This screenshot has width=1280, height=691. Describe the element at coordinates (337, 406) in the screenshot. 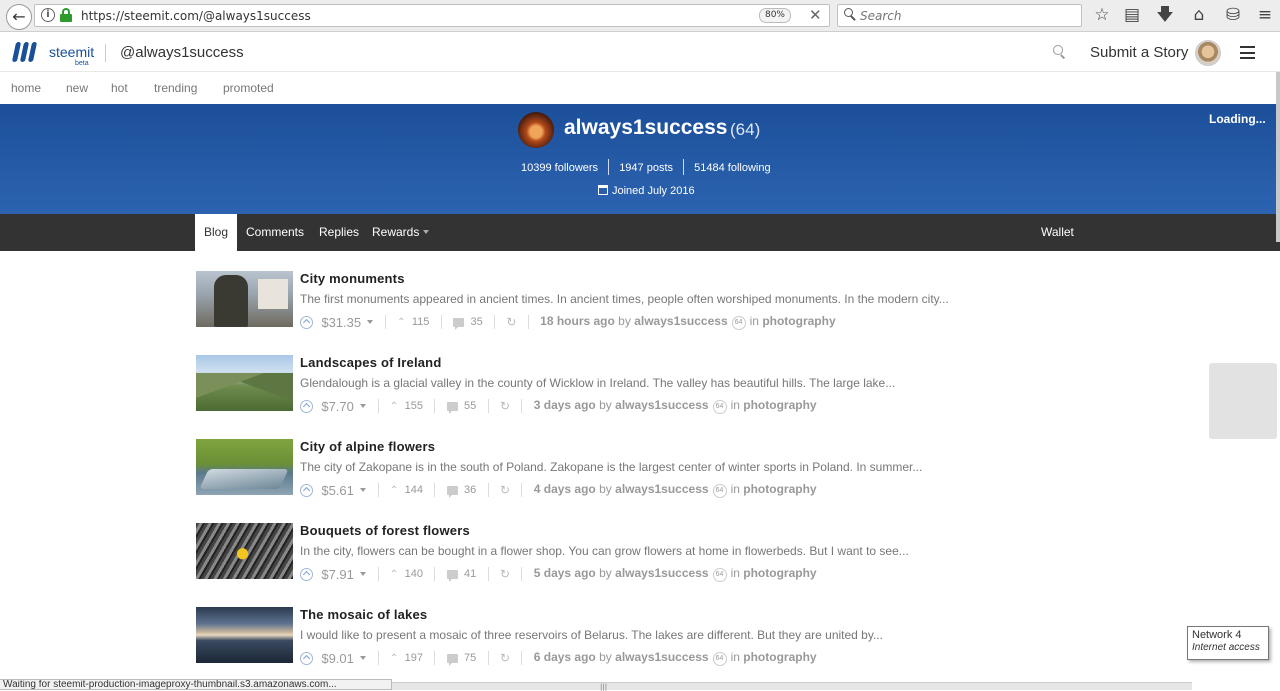

I see `post-payout: $7.70` at that location.